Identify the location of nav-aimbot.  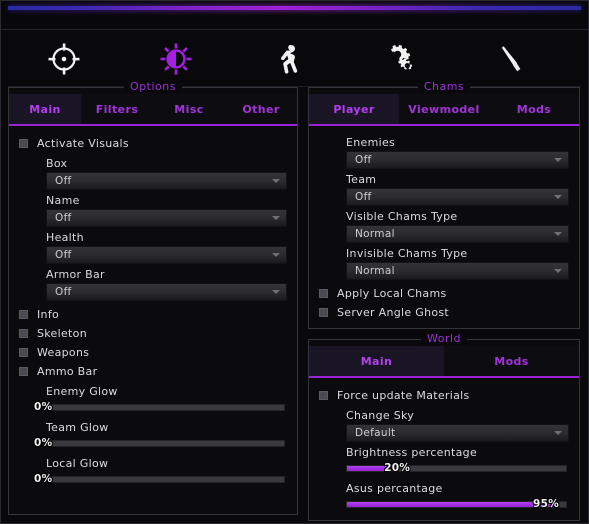
(64, 58).